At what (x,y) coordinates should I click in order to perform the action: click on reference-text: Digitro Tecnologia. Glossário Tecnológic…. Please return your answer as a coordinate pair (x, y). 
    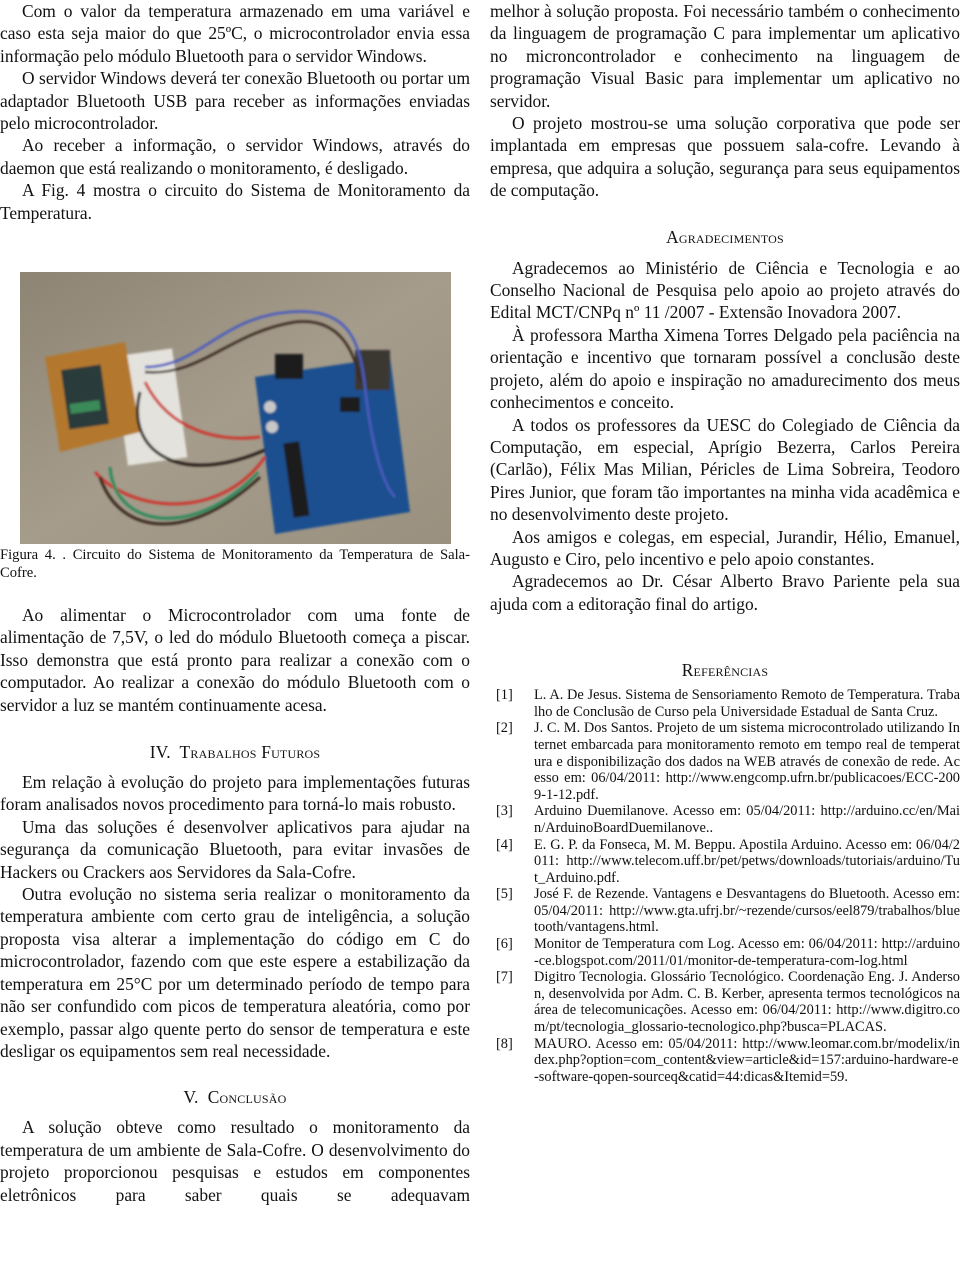
    Looking at the image, I should click on (747, 1002).